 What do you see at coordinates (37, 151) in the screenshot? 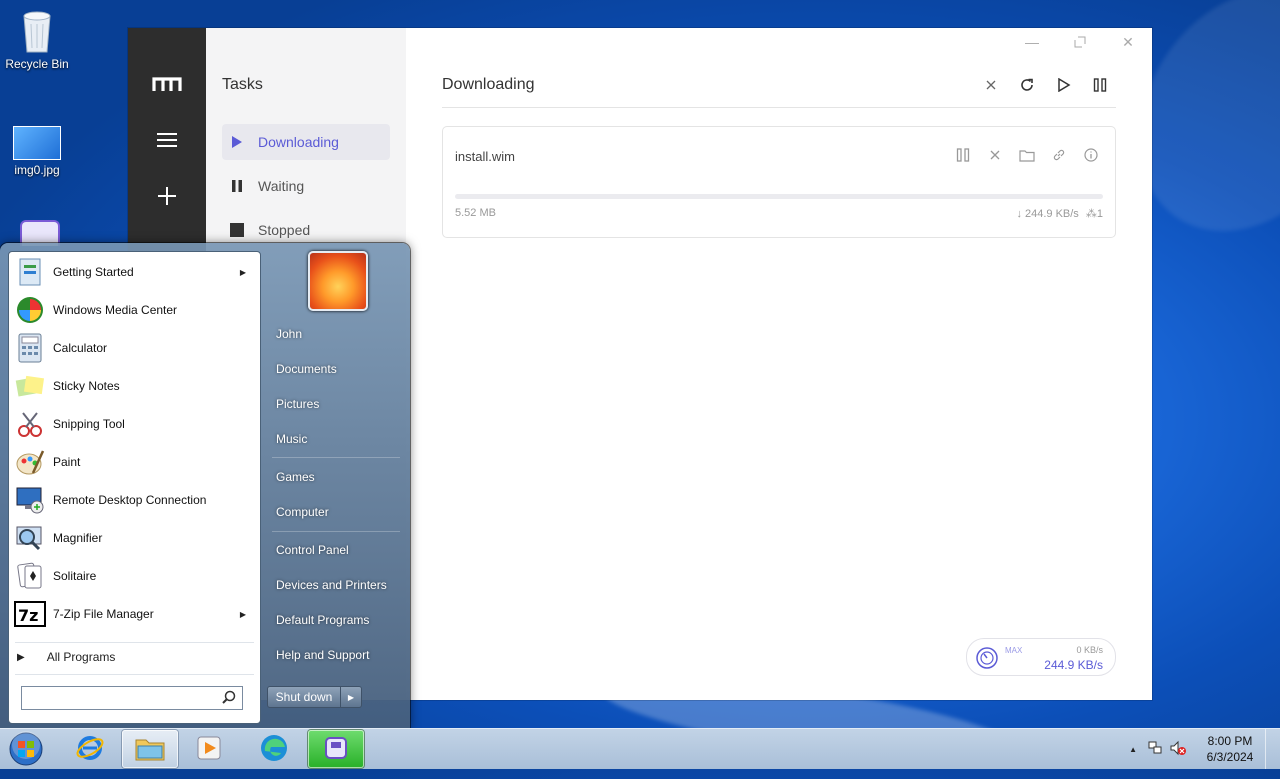
I see `desktop-icon-img0: img0.jpg` at bounding box center [37, 151].